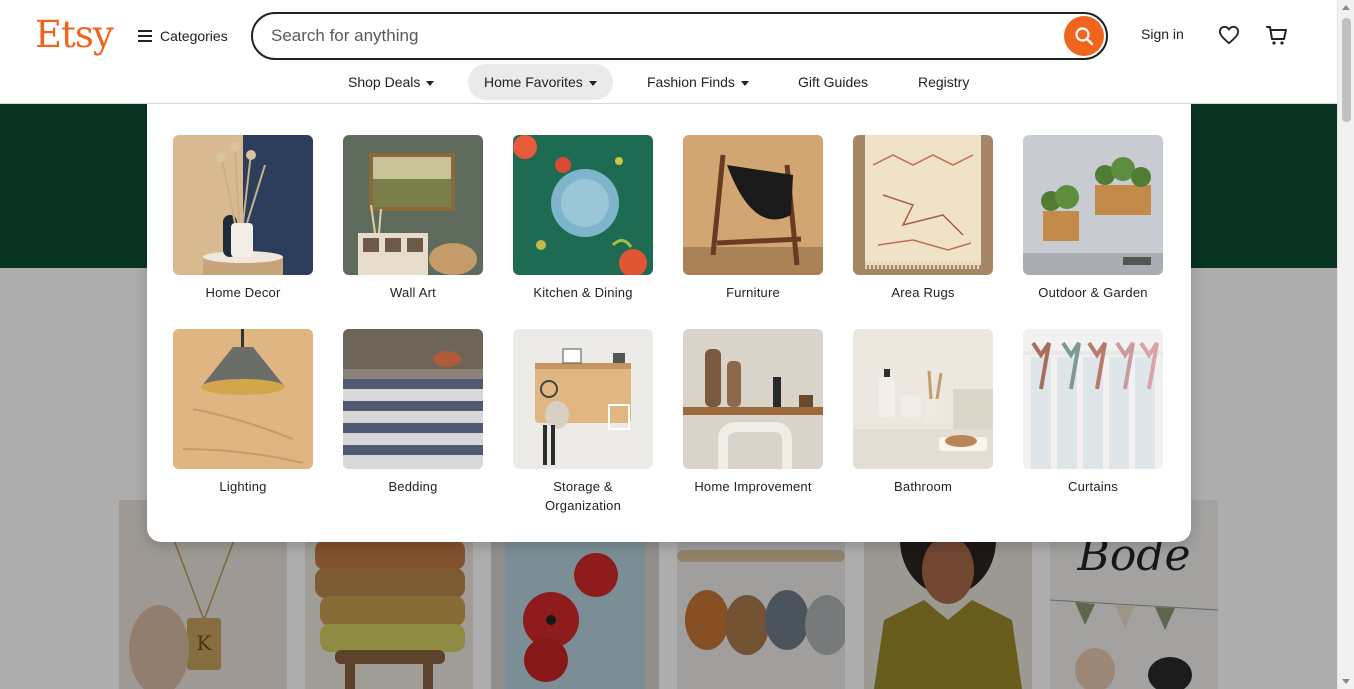 This screenshot has width=1354, height=689. Describe the element at coordinates (583, 292) in the screenshot. I see `kitchen-dining-label: Kitchen & Dining` at that location.